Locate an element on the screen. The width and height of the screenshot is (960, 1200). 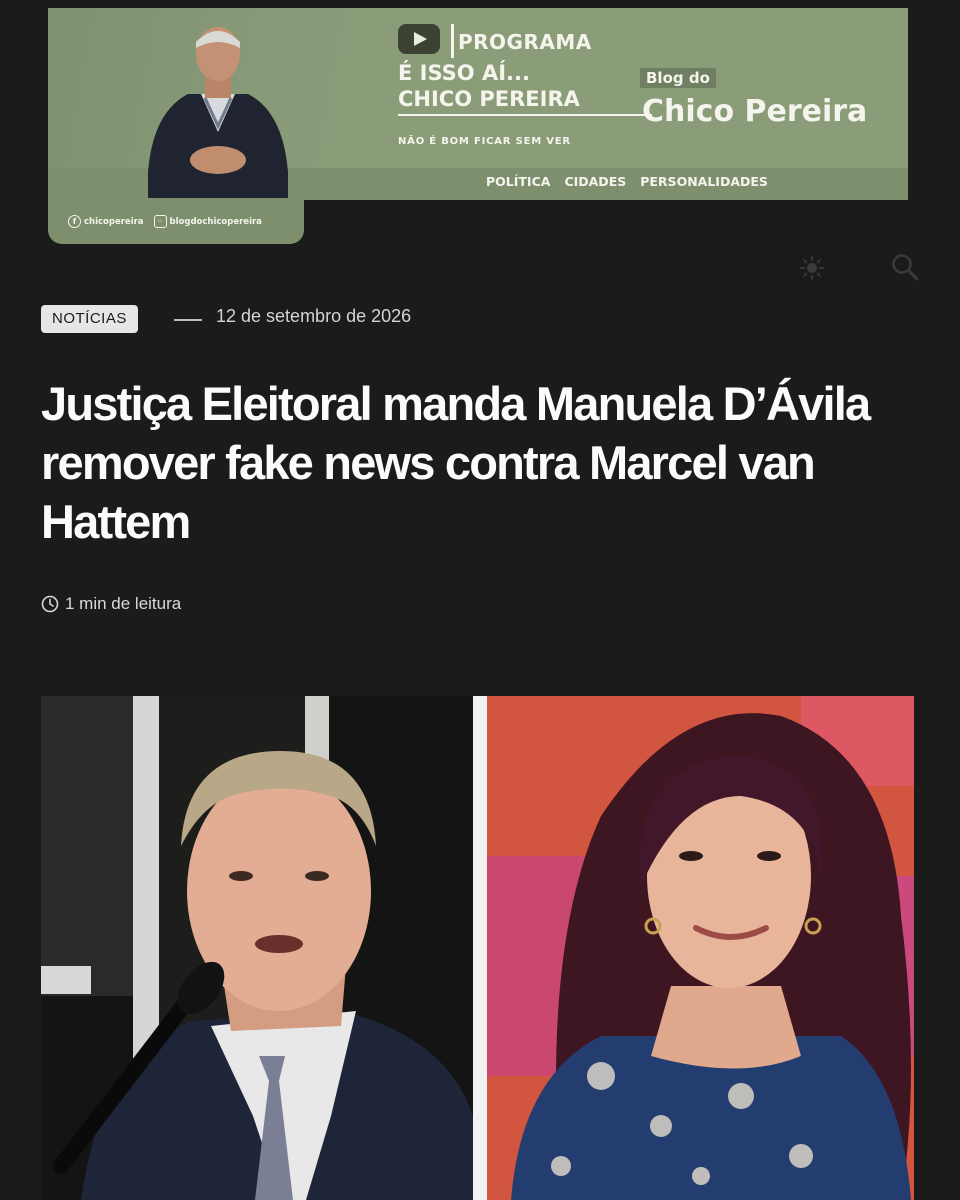
nav-item-cidades: CIDADES is located at coordinates (595, 181).